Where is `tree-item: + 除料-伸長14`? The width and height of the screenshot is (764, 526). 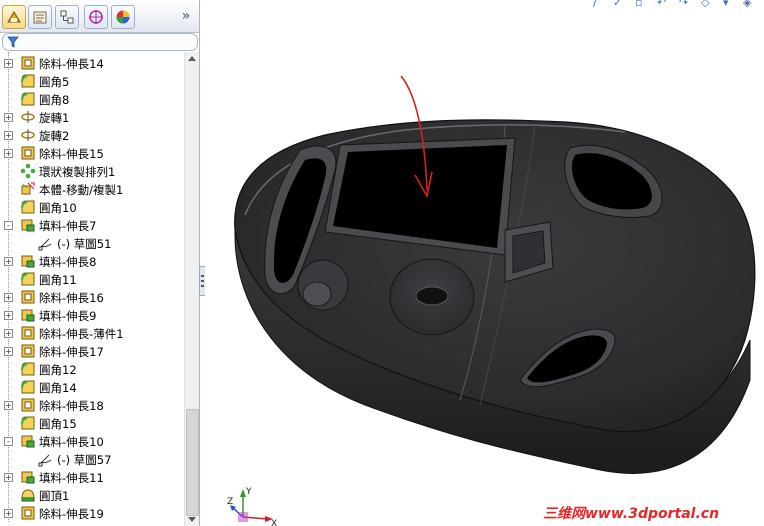
tree-item: + 除料-伸長14 is located at coordinates (92, 63).